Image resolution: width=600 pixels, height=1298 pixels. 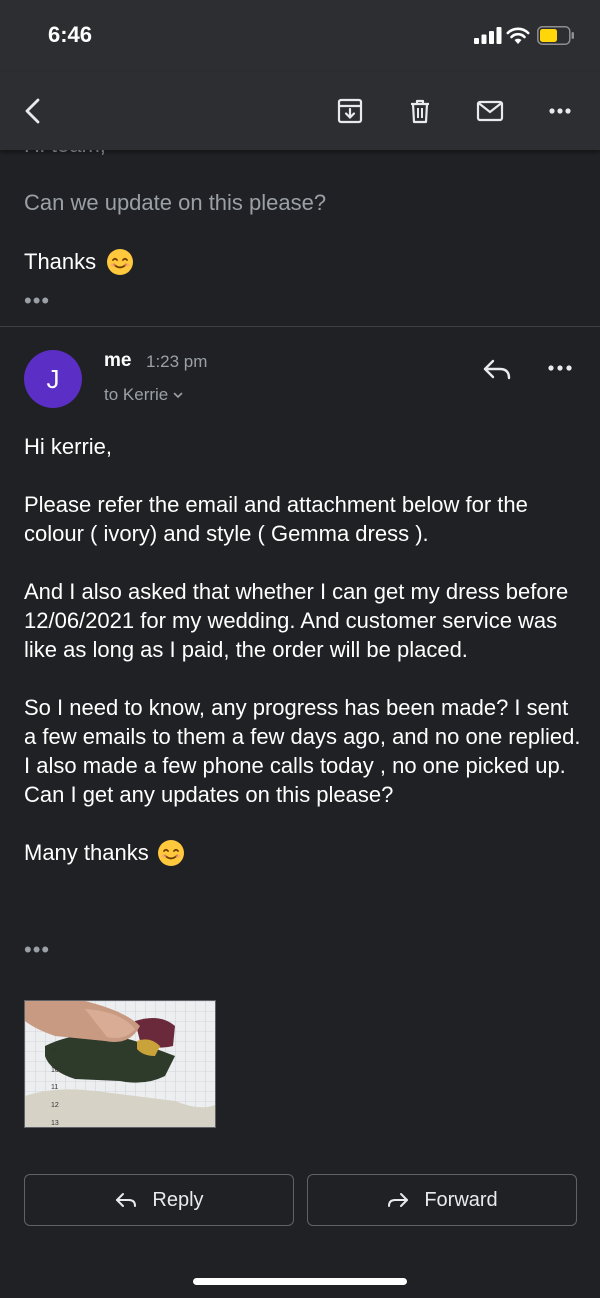 I want to click on avatar: J, so click(x=53, y=379).